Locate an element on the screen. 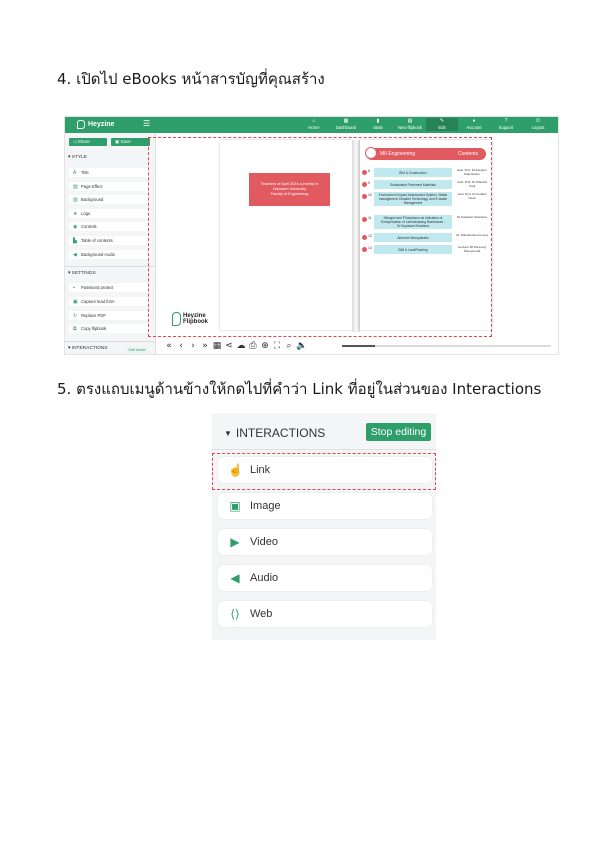 The height and width of the screenshot is (842, 595). play-icon: ▶ is located at coordinates (235, 542).